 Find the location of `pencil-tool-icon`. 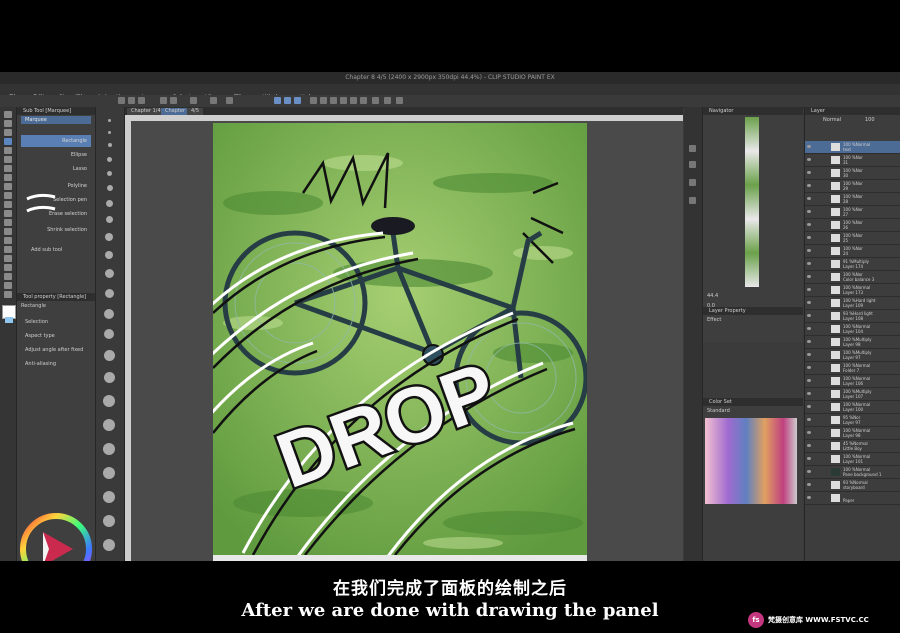

pencil-tool-icon is located at coordinates (8, 177).